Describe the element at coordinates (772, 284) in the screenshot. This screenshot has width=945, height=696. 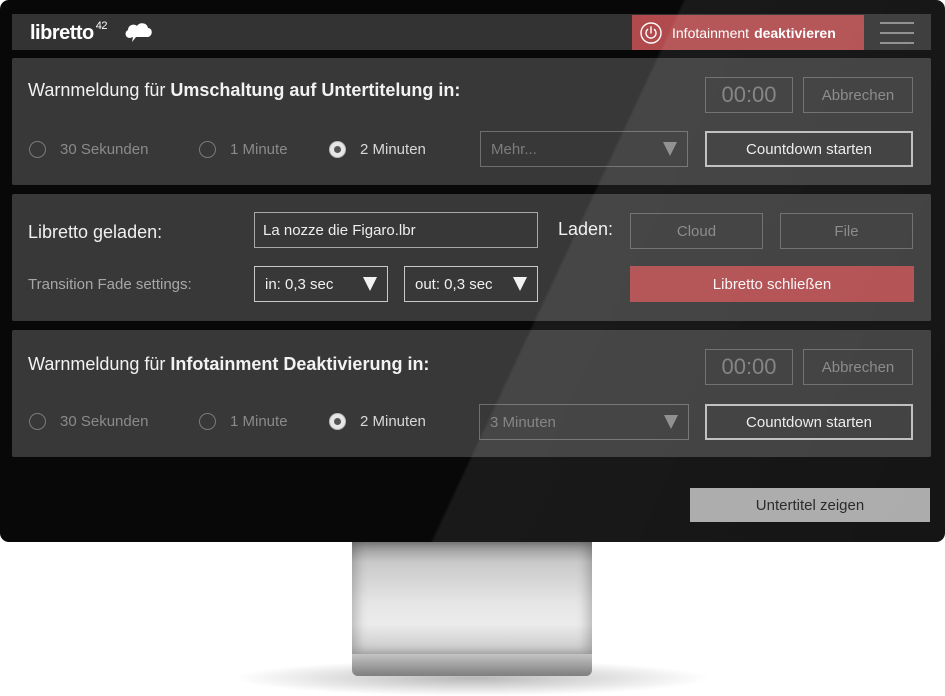
I see `close-libretto-button: Libretto schließen` at that location.